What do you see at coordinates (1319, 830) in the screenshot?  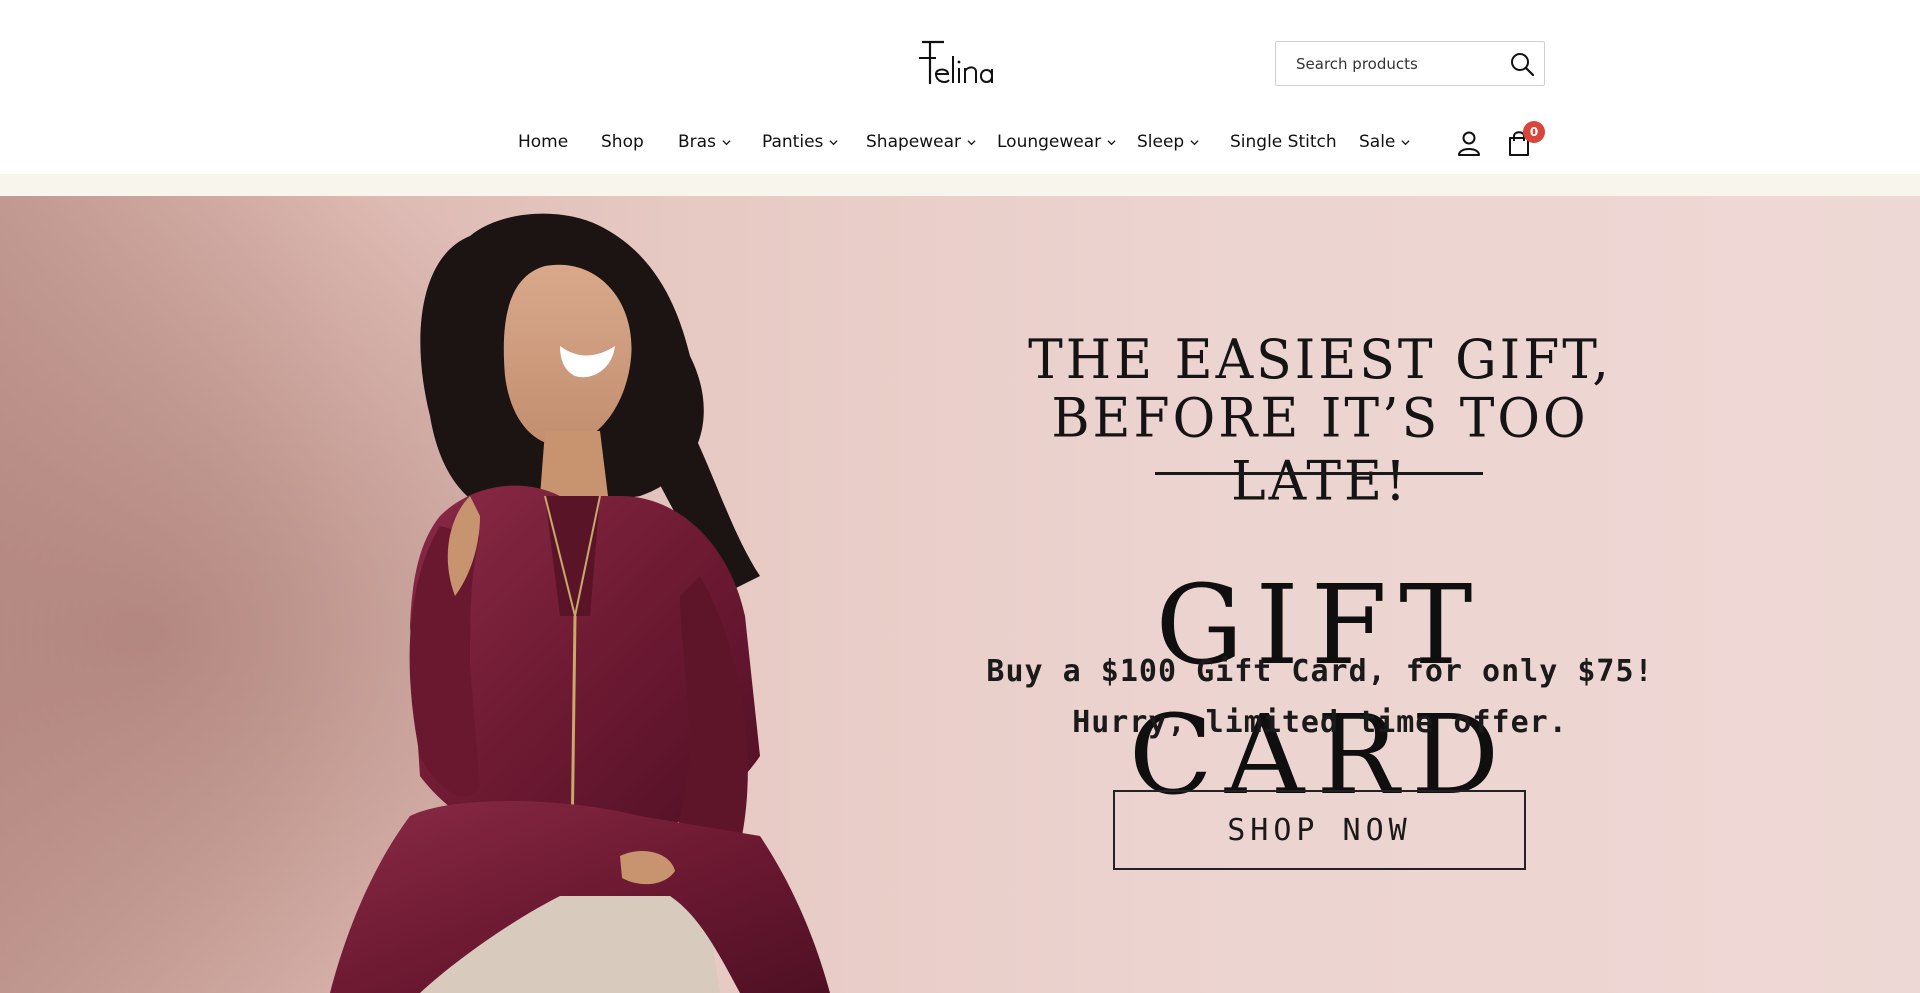 I see `shop-now-button: SHOP NOW` at bounding box center [1319, 830].